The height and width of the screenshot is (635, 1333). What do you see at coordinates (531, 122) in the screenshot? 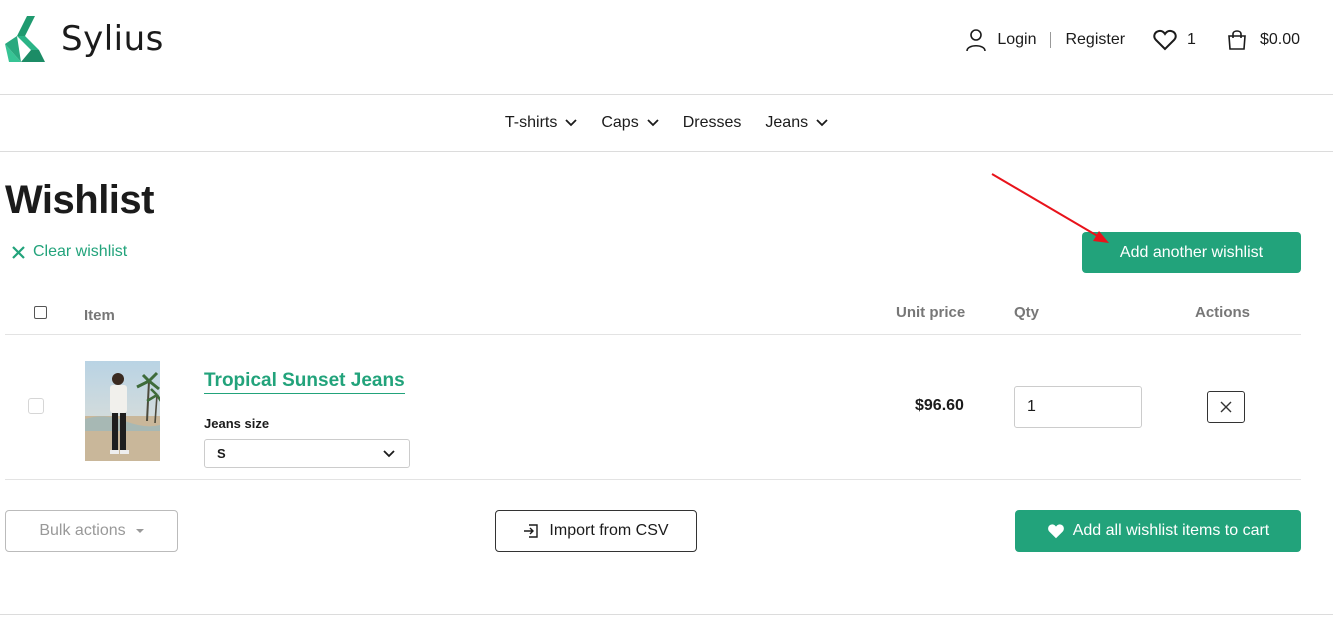
I see `nav-item-label: T-shirts` at bounding box center [531, 122].